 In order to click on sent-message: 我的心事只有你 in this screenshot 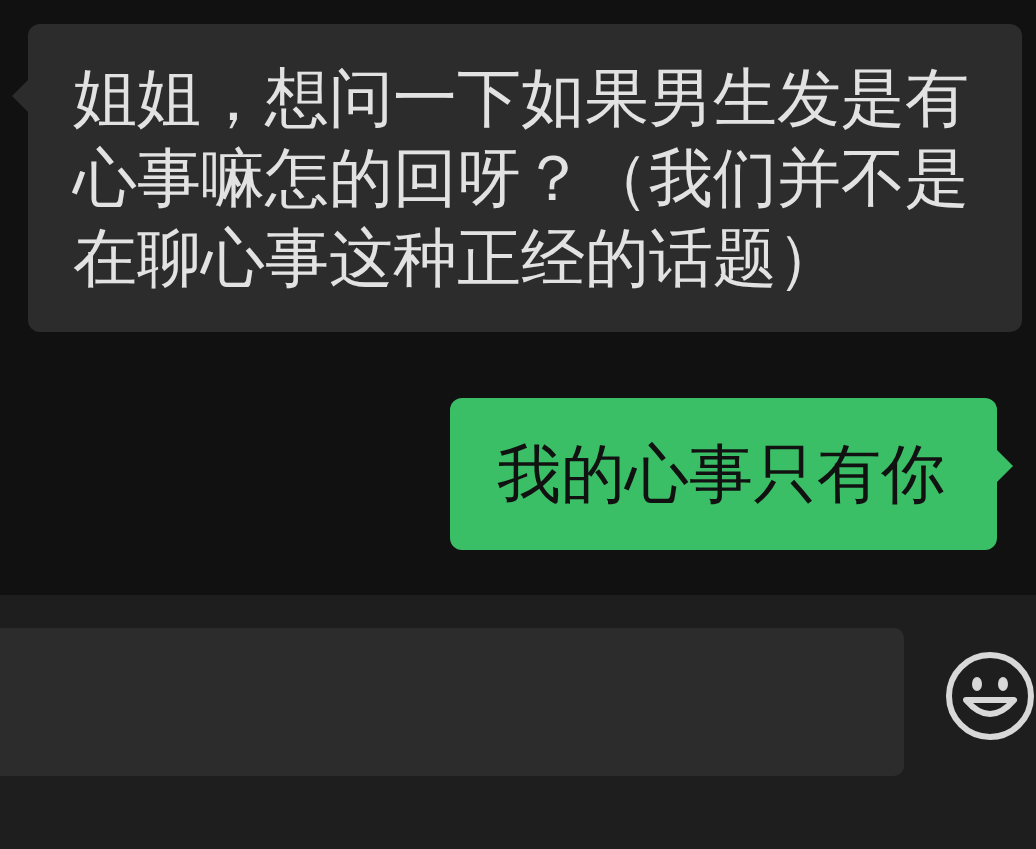, I will do `click(723, 474)`.